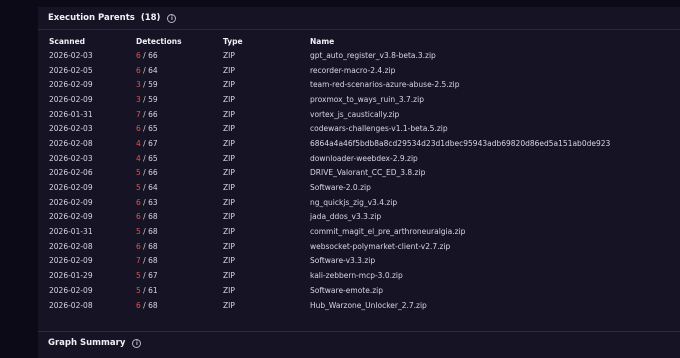 This screenshot has height=358, width=680. I want to click on column-header-detections: Detections, so click(179, 41).